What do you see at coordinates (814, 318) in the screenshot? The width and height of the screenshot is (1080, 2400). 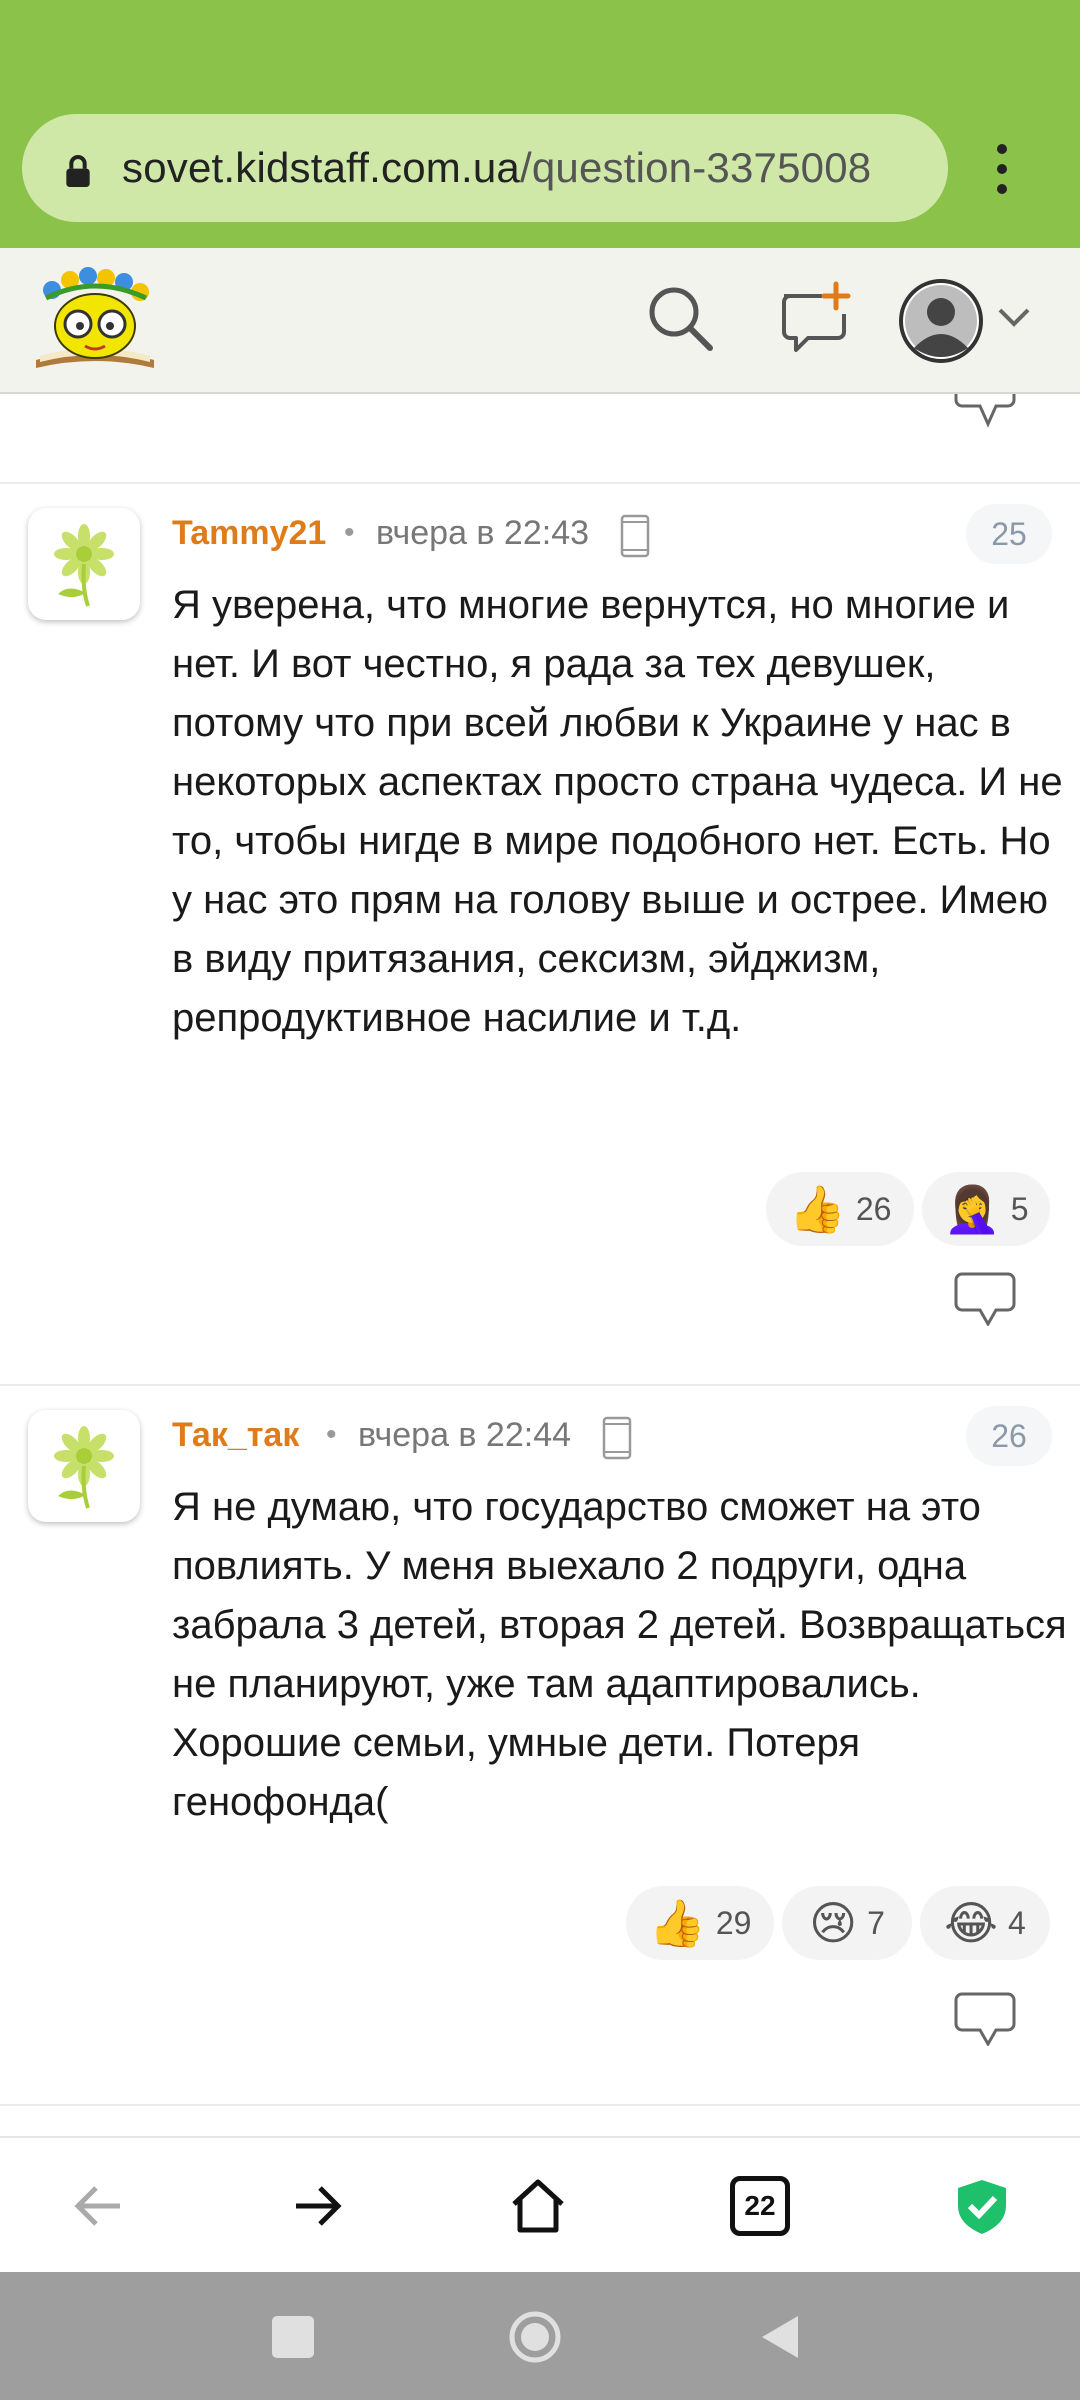 I see `new-question-icon` at bounding box center [814, 318].